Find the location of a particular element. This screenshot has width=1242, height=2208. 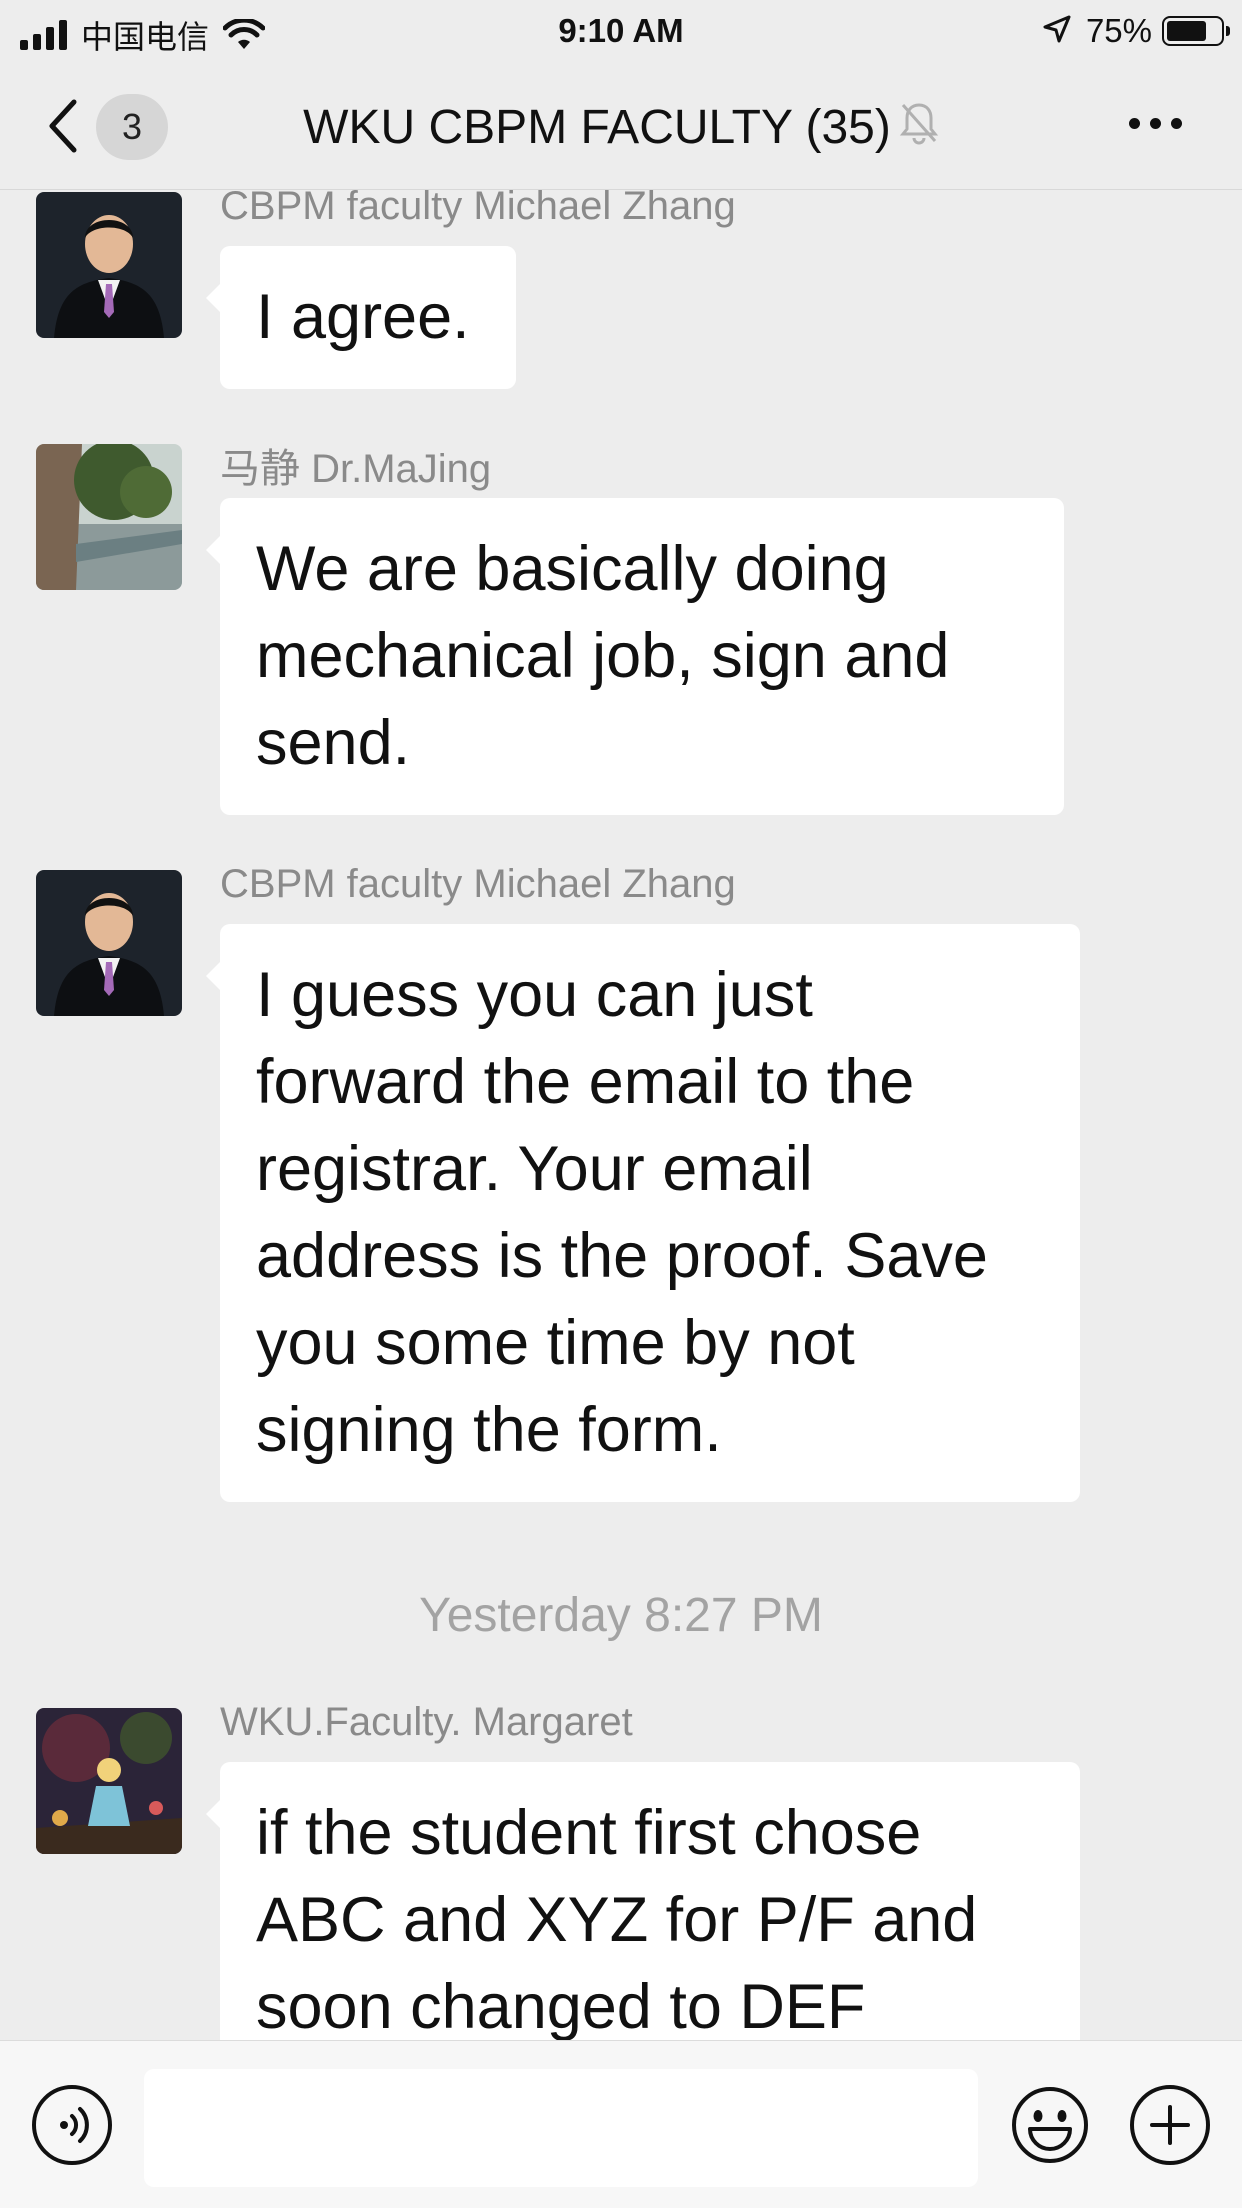

message-line: registrar. Your email is located at coordinates (534, 1169).